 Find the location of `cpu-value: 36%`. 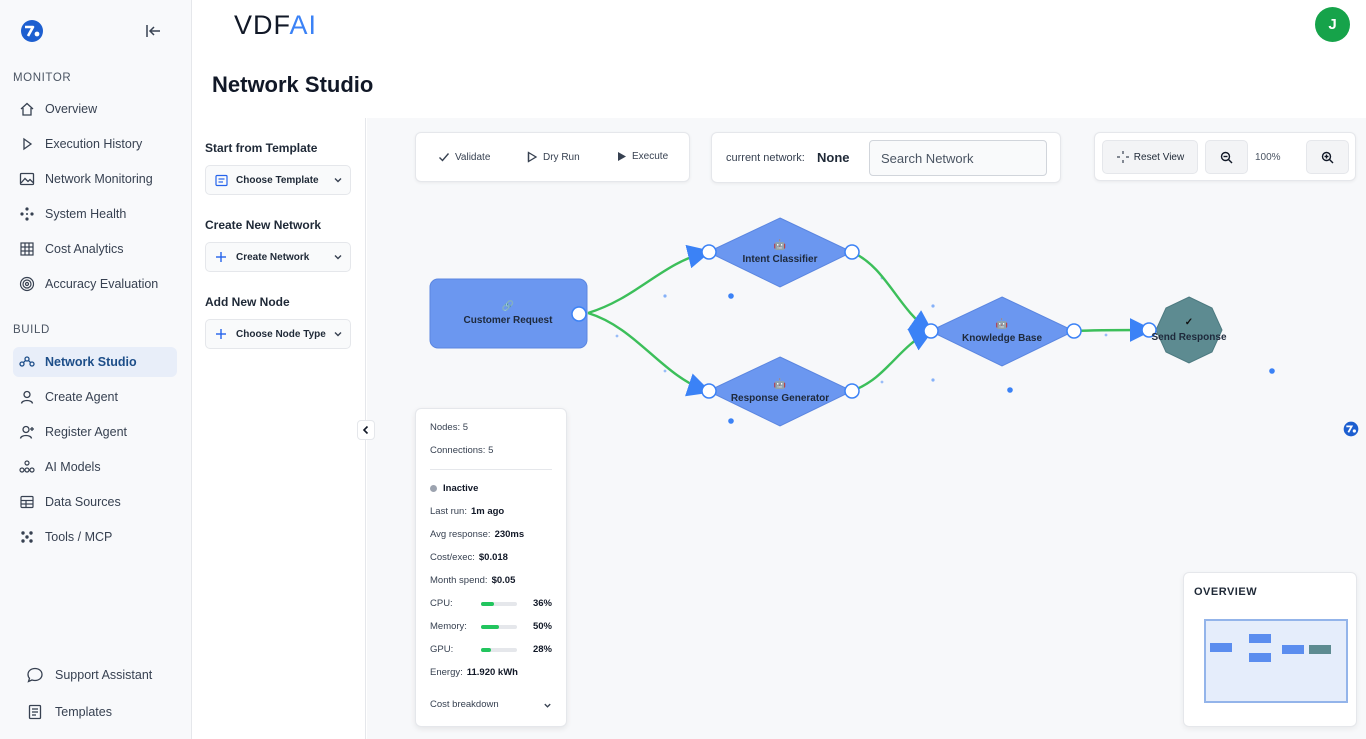

cpu-value: 36% is located at coordinates (542, 603).